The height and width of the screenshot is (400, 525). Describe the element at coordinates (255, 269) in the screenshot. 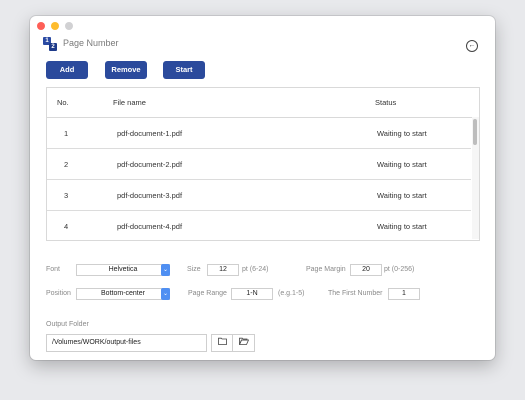

I see `size-hint: pt (6-24)` at that location.